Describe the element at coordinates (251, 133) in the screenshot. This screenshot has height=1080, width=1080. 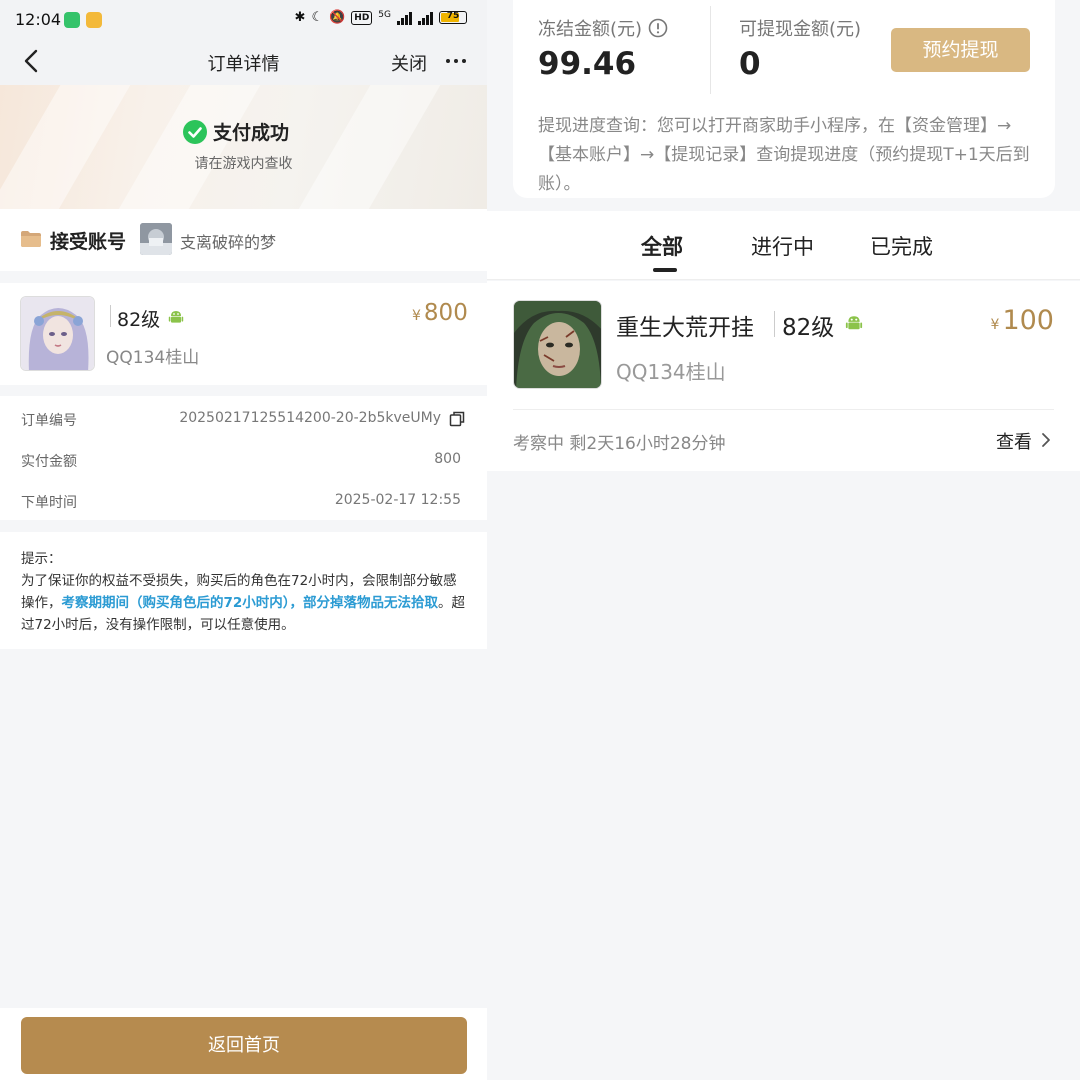
I see `success-title: 支付成功` at that location.